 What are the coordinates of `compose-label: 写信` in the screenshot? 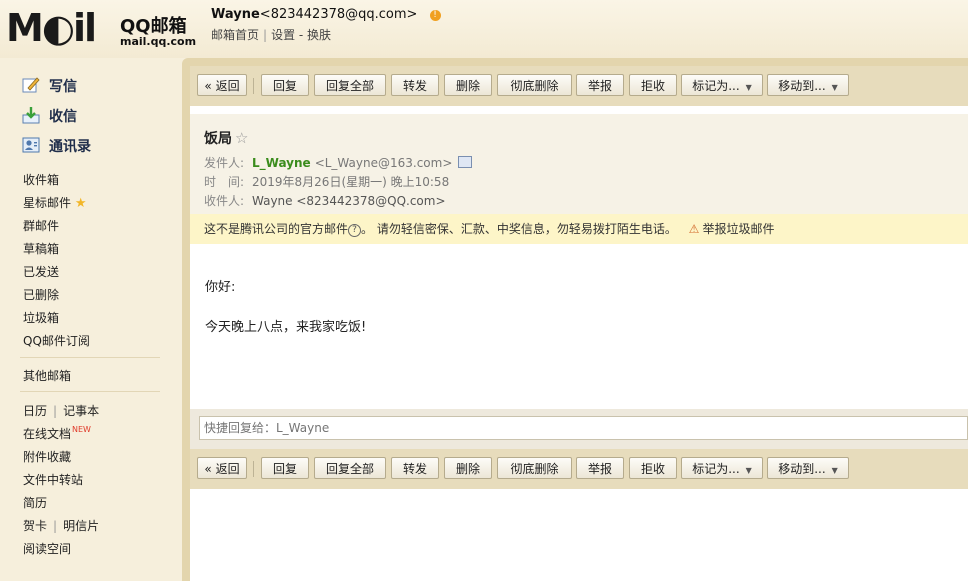 It's located at (63, 87).